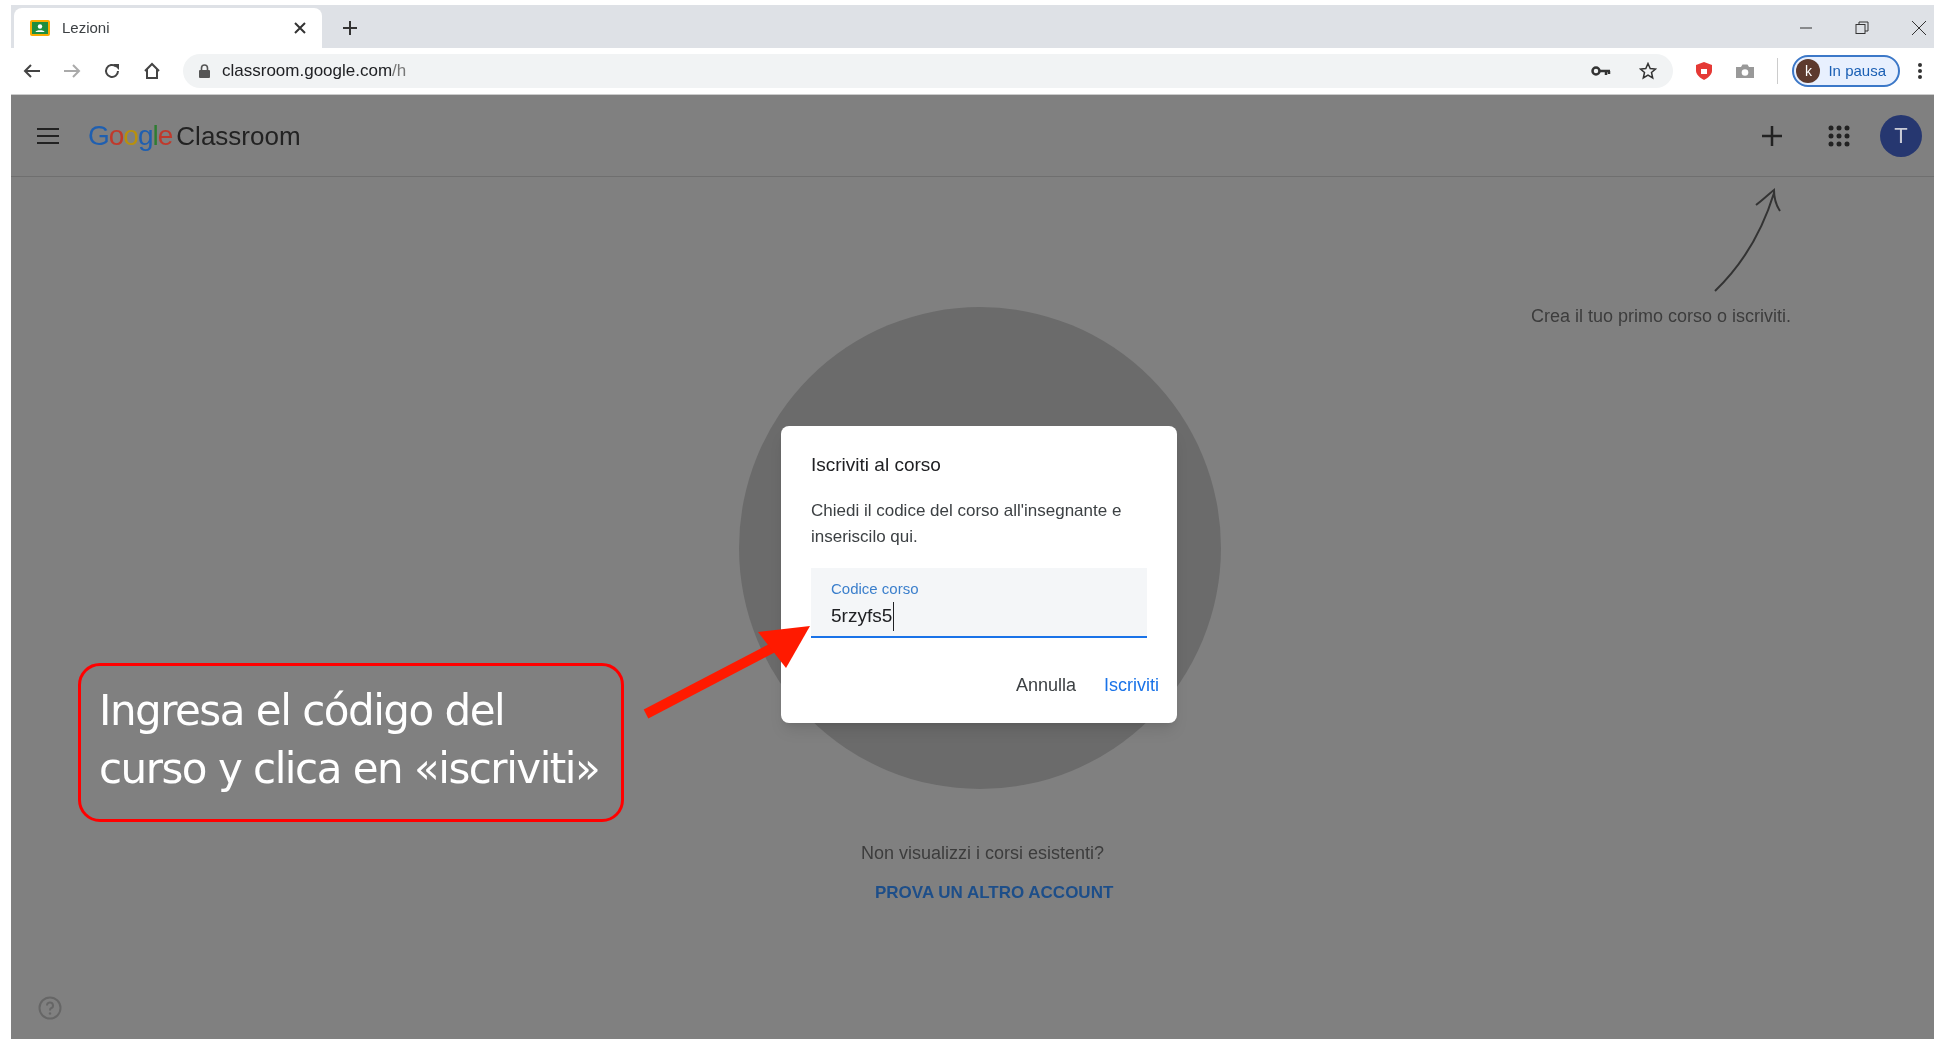  What do you see at coordinates (1704, 71) in the screenshot?
I see `shield-icon` at bounding box center [1704, 71].